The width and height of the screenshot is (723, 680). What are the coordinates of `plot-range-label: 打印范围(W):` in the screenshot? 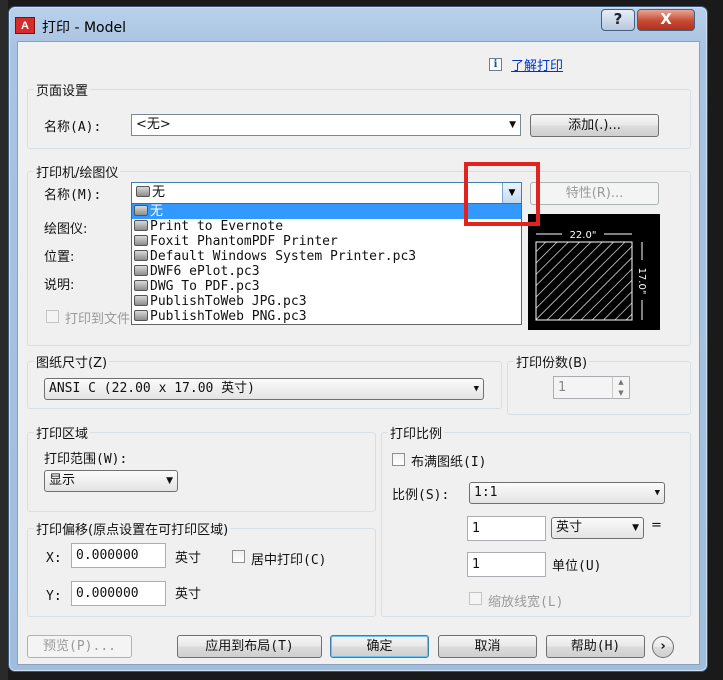 It's located at (86, 459).